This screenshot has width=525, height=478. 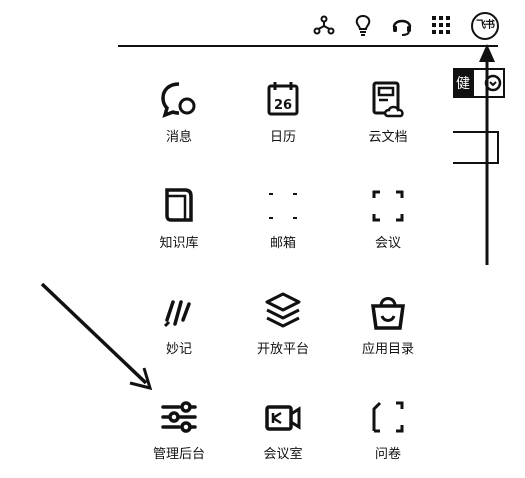 What do you see at coordinates (179, 312) in the screenshot?
I see `minutes-icon` at bounding box center [179, 312].